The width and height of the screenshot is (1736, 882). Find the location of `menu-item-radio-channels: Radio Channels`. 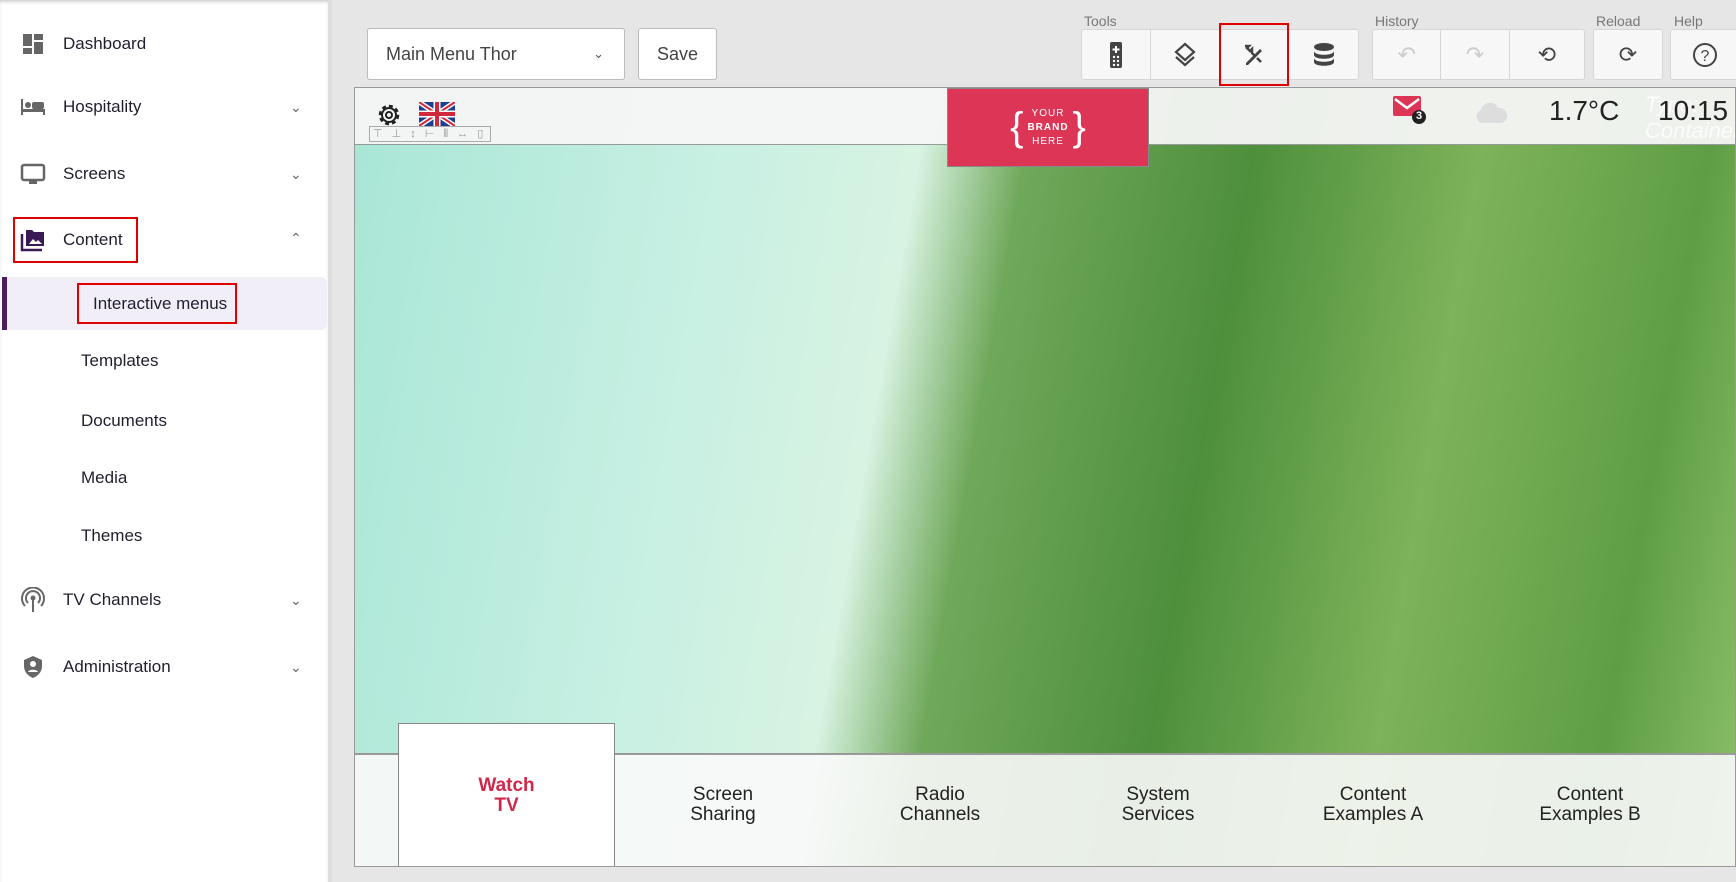

menu-item-radio-channels: Radio Channels is located at coordinates (940, 805).